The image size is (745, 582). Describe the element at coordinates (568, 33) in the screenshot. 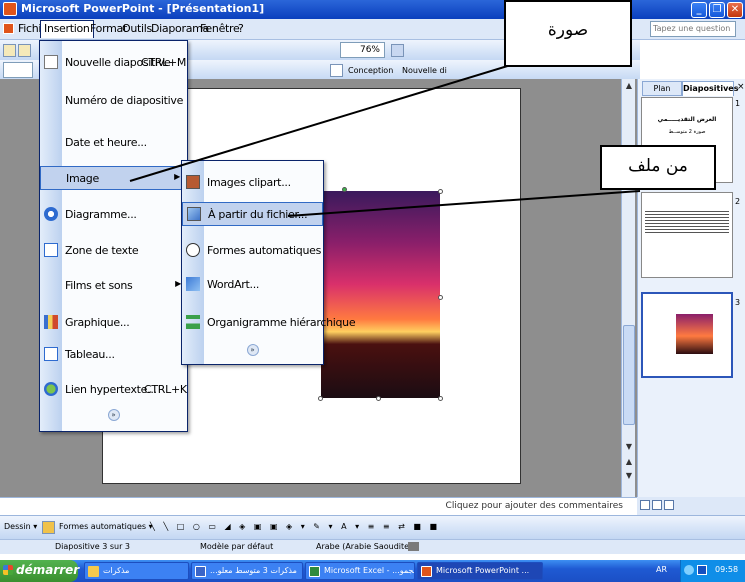

I see `callout-picture: صورة` at that location.